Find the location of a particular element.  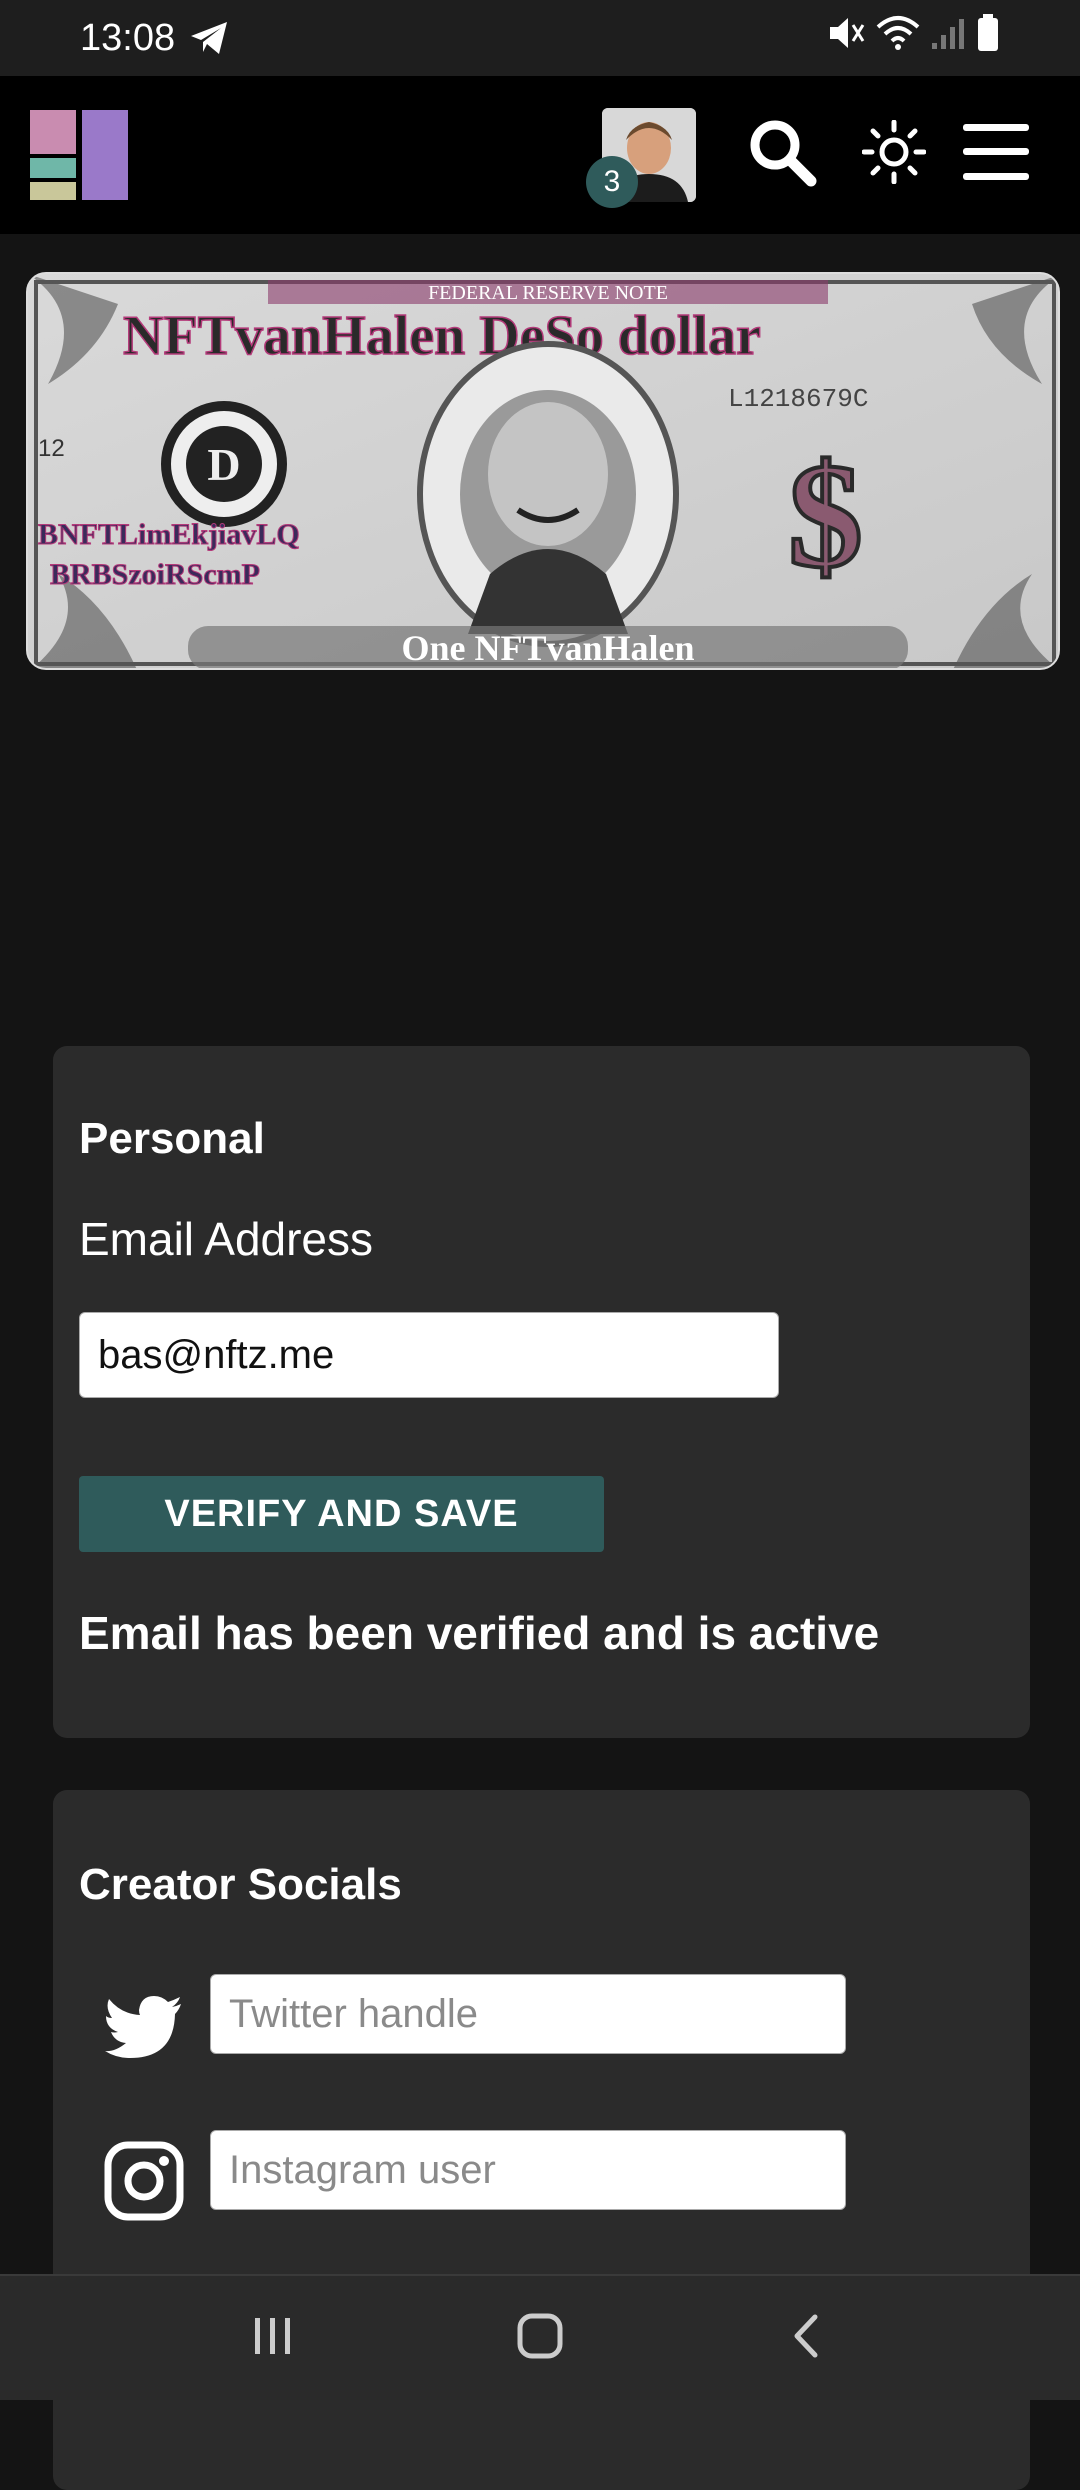

menu-button is located at coordinates (996, 154).